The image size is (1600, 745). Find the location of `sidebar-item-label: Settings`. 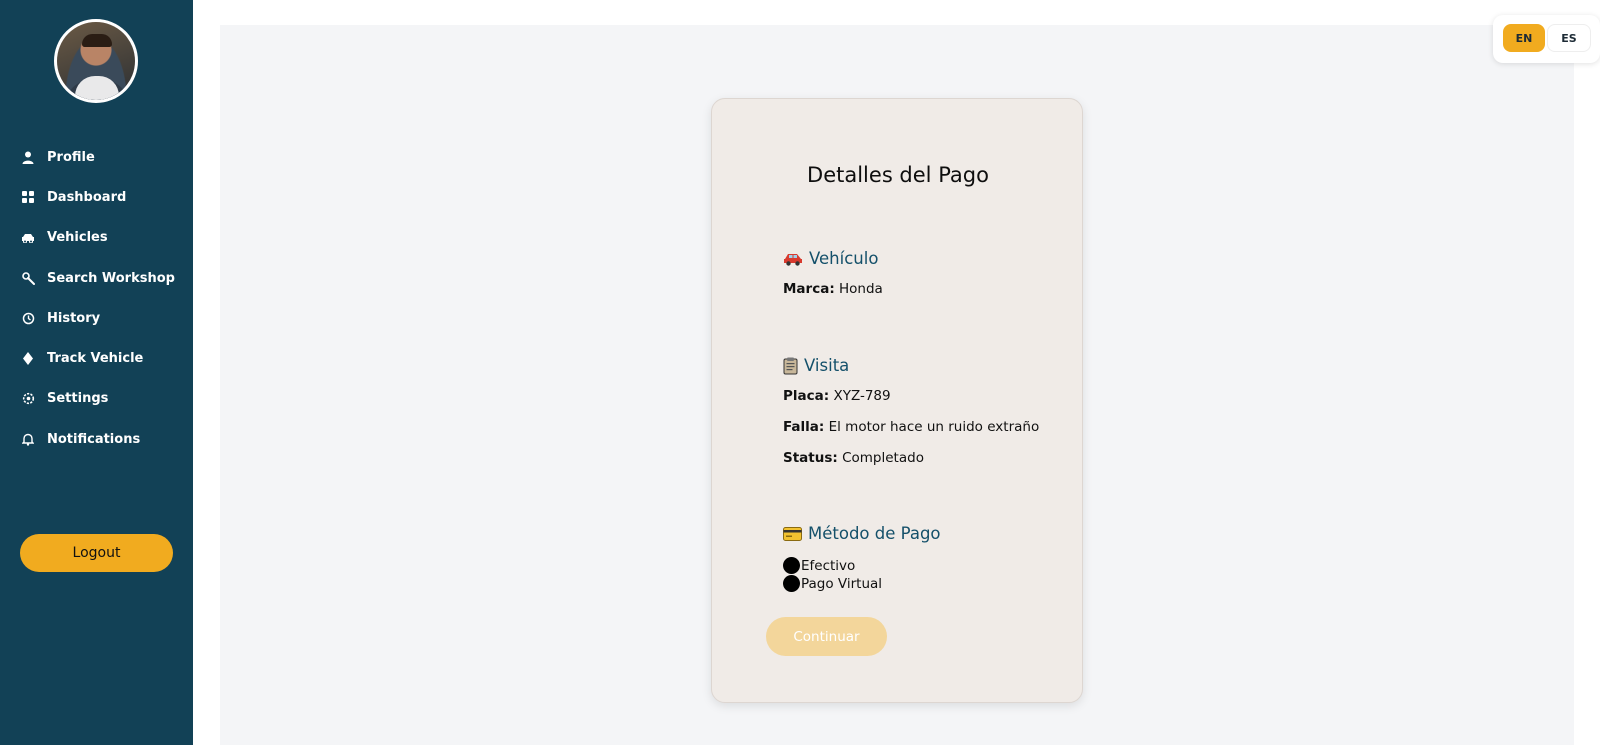

sidebar-item-label: Settings is located at coordinates (78, 399).